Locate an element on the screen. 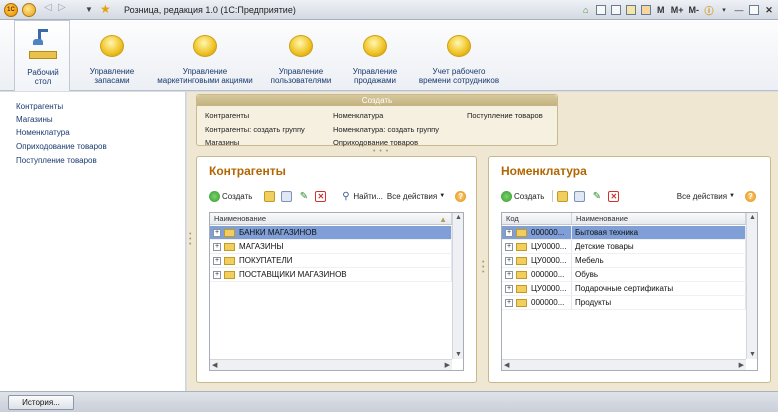 The width and height of the screenshot is (778, 412). nomenclature-create-button: Создать is located at coordinates (522, 196).